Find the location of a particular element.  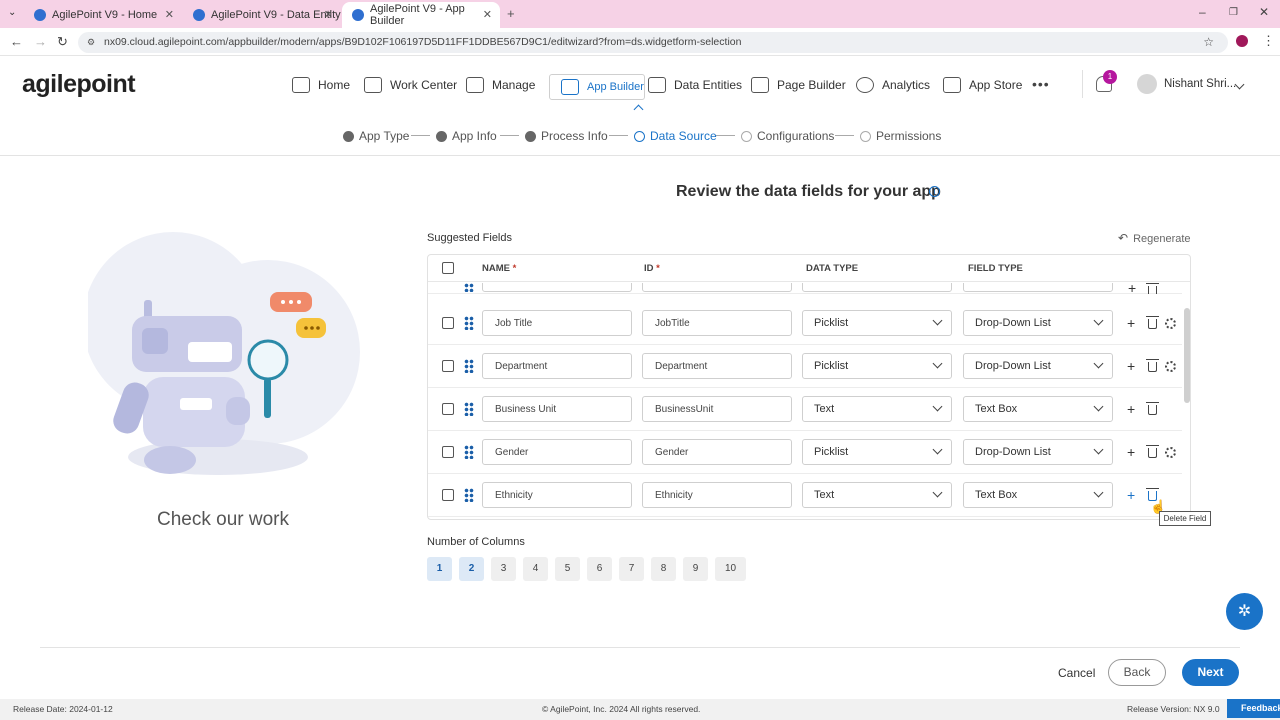

column-option-4: 4 is located at coordinates (535, 569).